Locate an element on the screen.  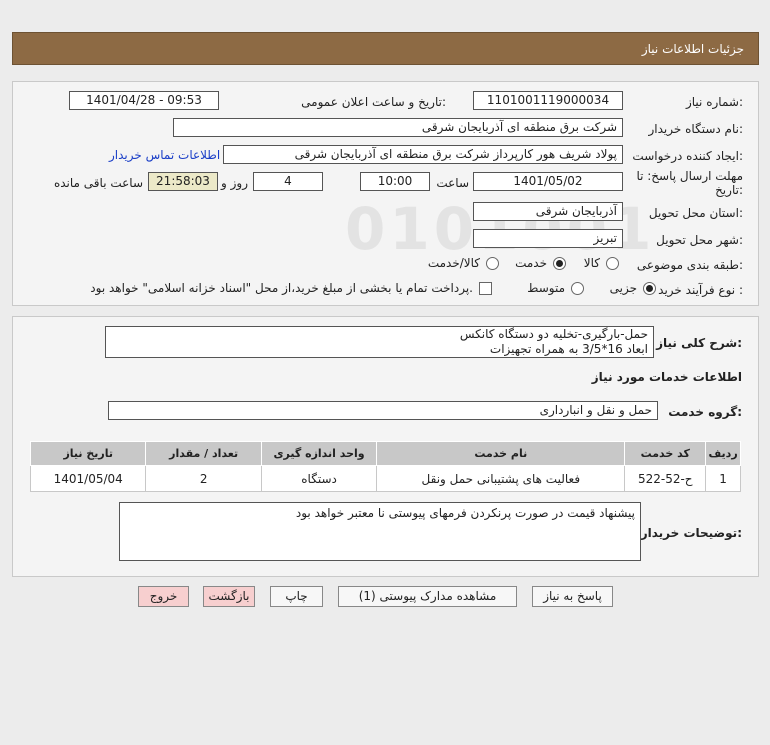
page-header: جزئیات اطلاعات نیاز is located at coordinates (385, 48).